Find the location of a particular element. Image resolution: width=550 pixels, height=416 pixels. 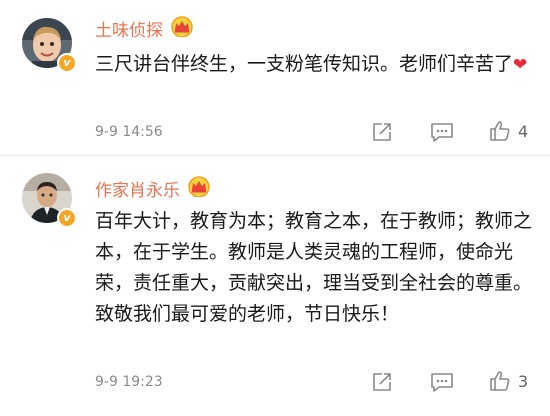

like-count: 4 is located at coordinates (523, 131).